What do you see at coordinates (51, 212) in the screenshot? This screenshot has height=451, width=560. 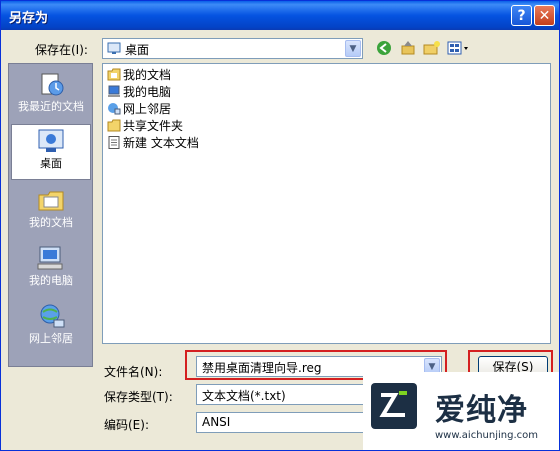 I see `place-my-documents: 我的文档` at bounding box center [51, 212].